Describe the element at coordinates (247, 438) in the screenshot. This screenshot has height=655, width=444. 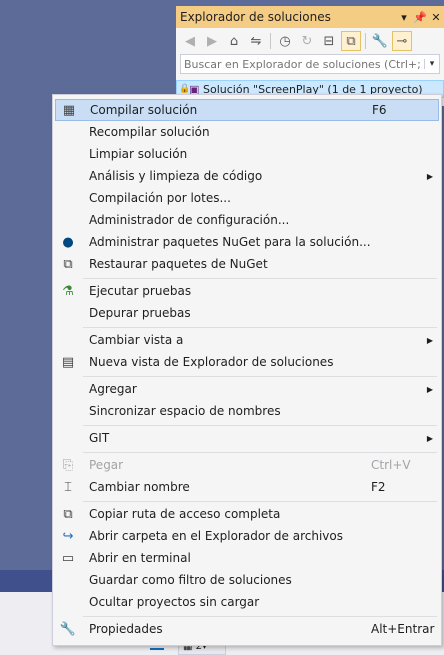
I see `menu-item-git: GIT ▶` at that location.